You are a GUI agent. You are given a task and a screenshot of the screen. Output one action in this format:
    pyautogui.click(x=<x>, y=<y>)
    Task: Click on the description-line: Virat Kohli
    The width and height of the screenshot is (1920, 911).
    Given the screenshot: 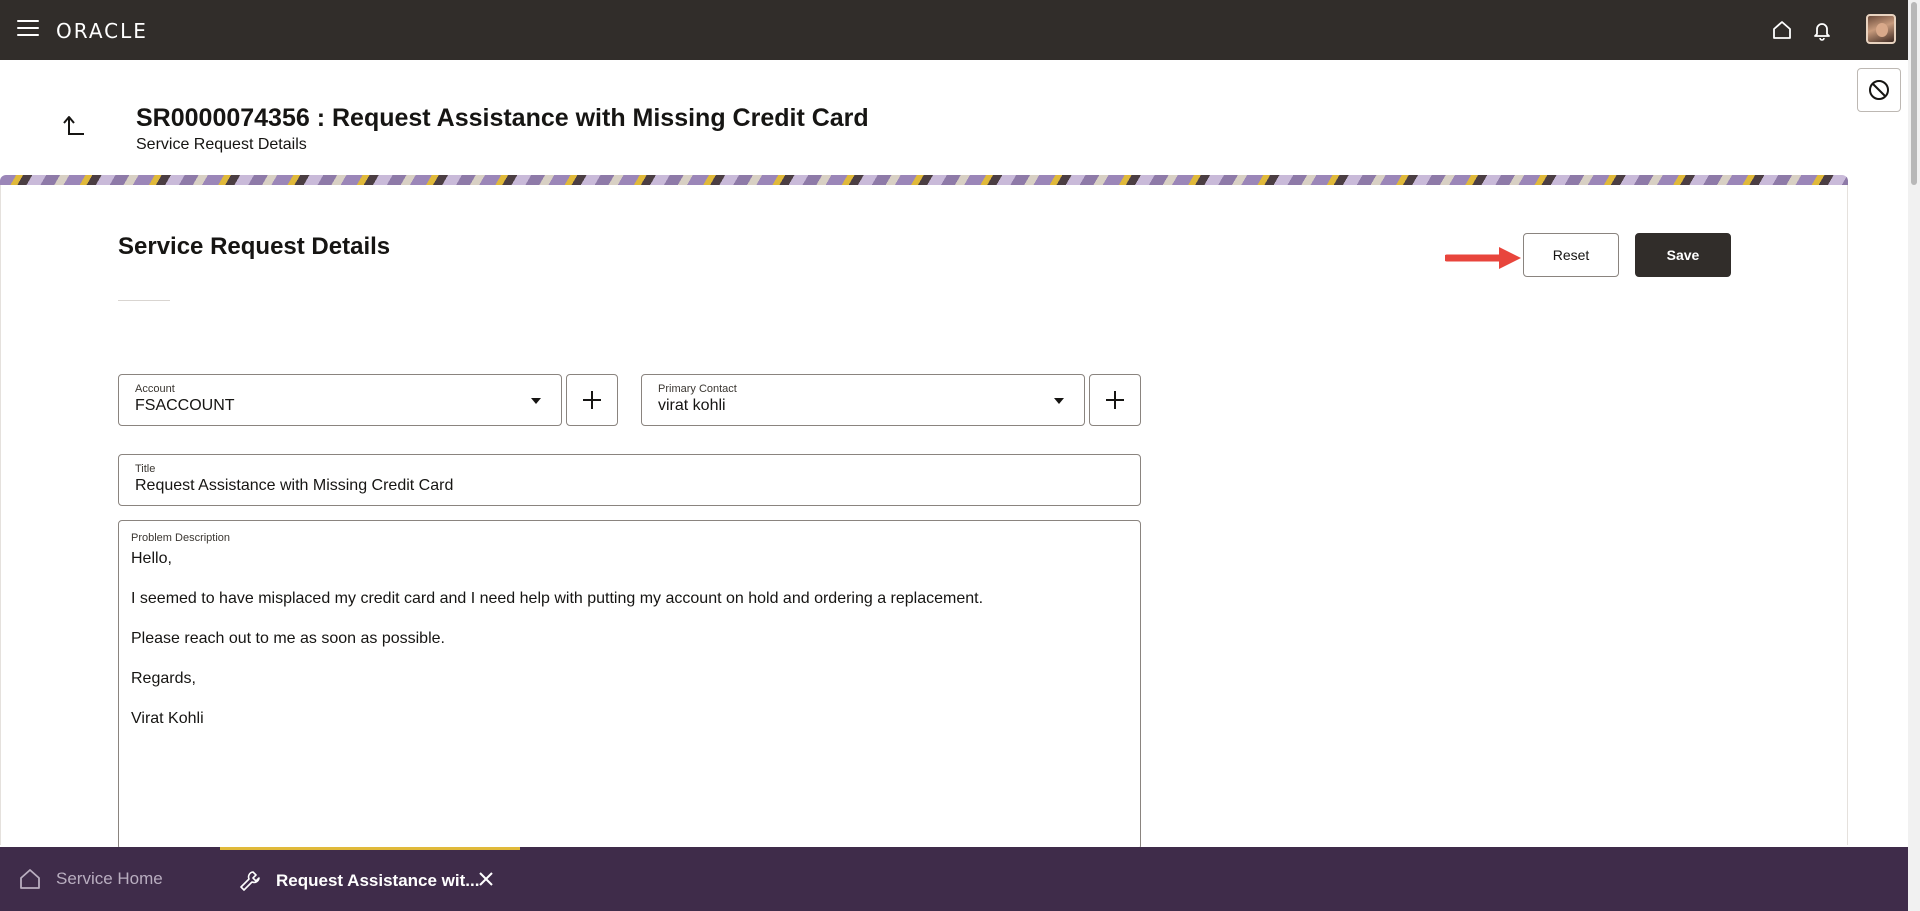 What is the action you would take?
    pyautogui.click(x=167, y=718)
    